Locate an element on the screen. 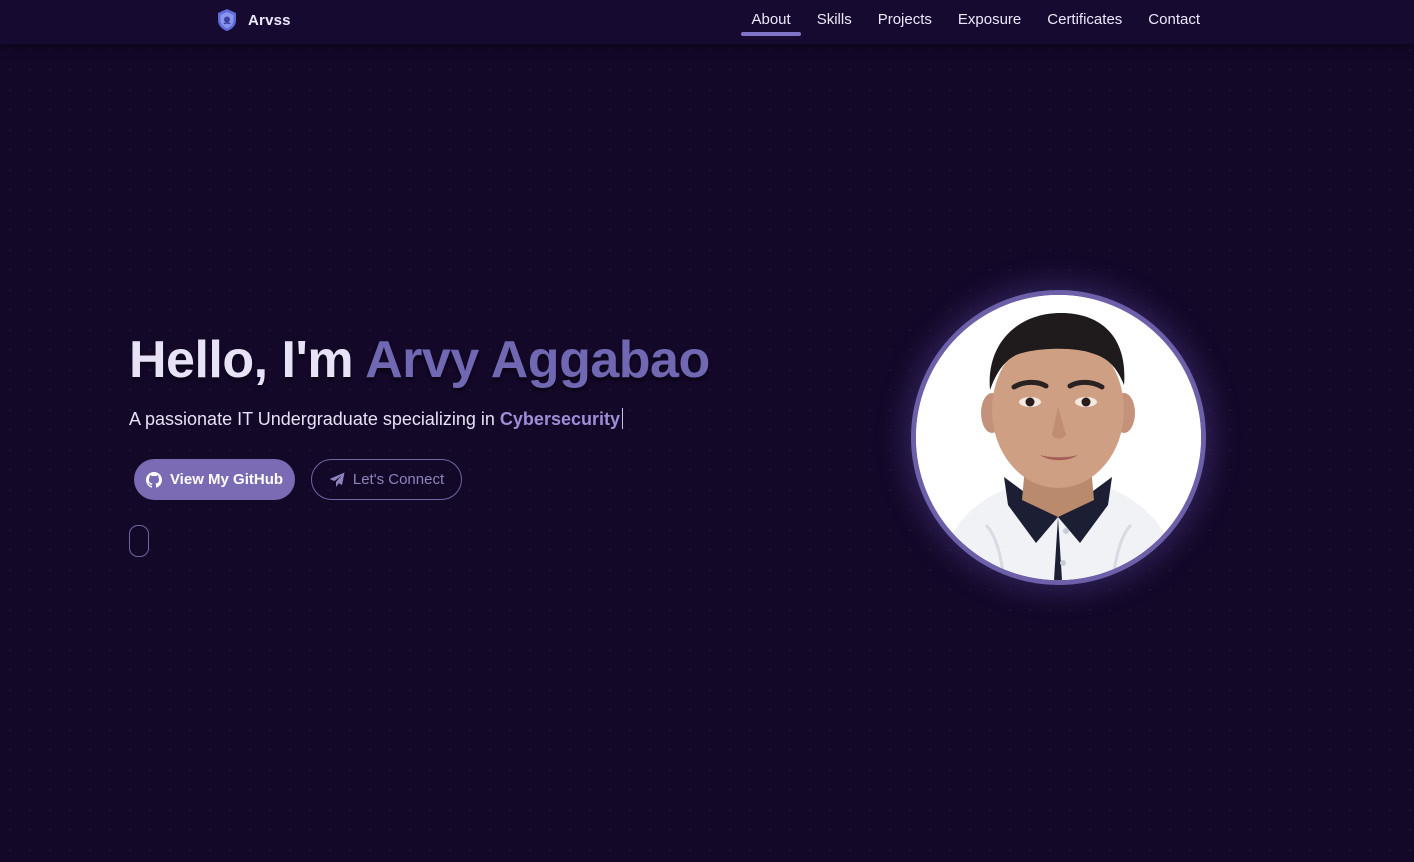 The width and height of the screenshot is (1414, 862). nav-about: About is located at coordinates (771, 22).